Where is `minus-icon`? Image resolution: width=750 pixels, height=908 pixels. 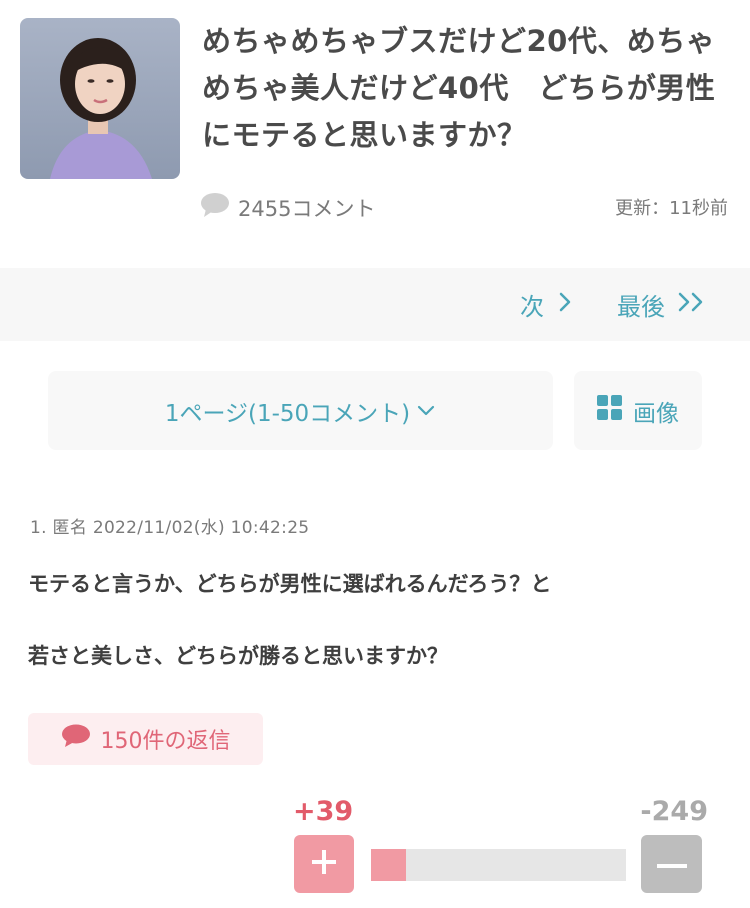 minus-icon is located at coordinates (671, 864).